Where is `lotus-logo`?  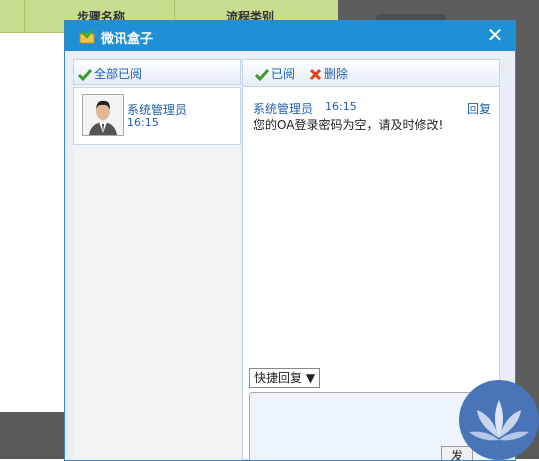
lotus-logo is located at coordinates (499, 420).